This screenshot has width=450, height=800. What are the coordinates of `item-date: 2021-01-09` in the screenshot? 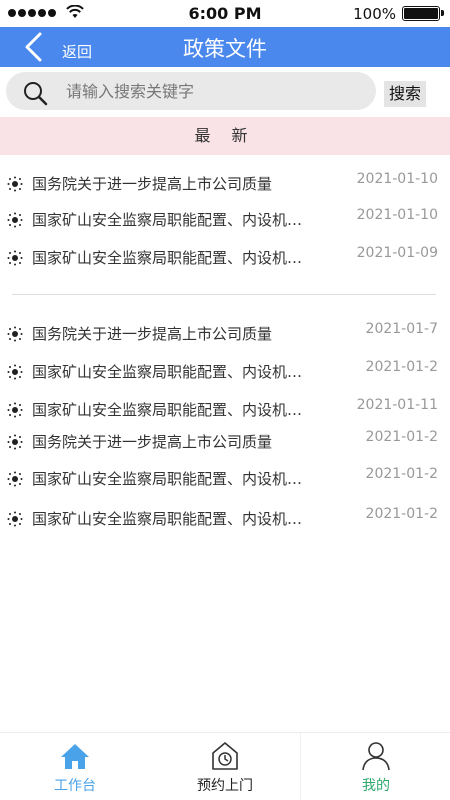 It's located at (397, 253).